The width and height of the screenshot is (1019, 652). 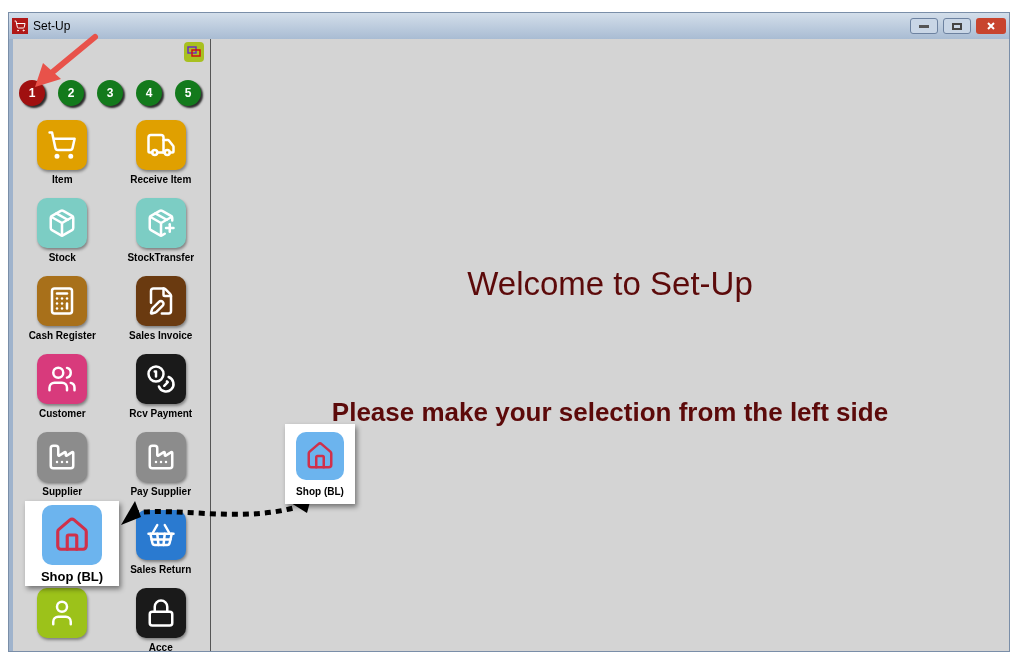 I want to click on windows-icon, so click(x=194, y=52).